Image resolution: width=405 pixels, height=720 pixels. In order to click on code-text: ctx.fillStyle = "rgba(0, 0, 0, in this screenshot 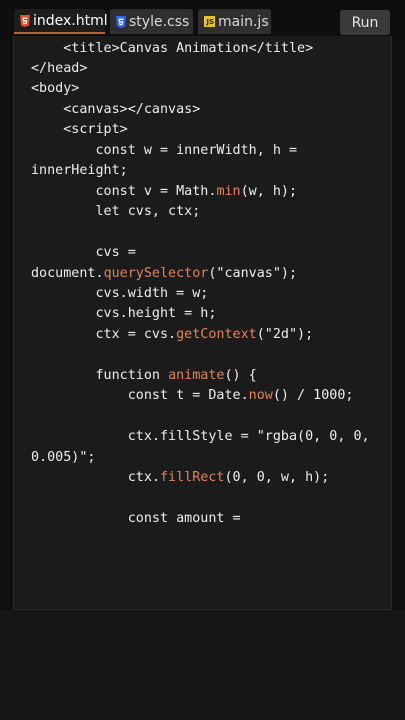, I will do `click(200, 436)`.